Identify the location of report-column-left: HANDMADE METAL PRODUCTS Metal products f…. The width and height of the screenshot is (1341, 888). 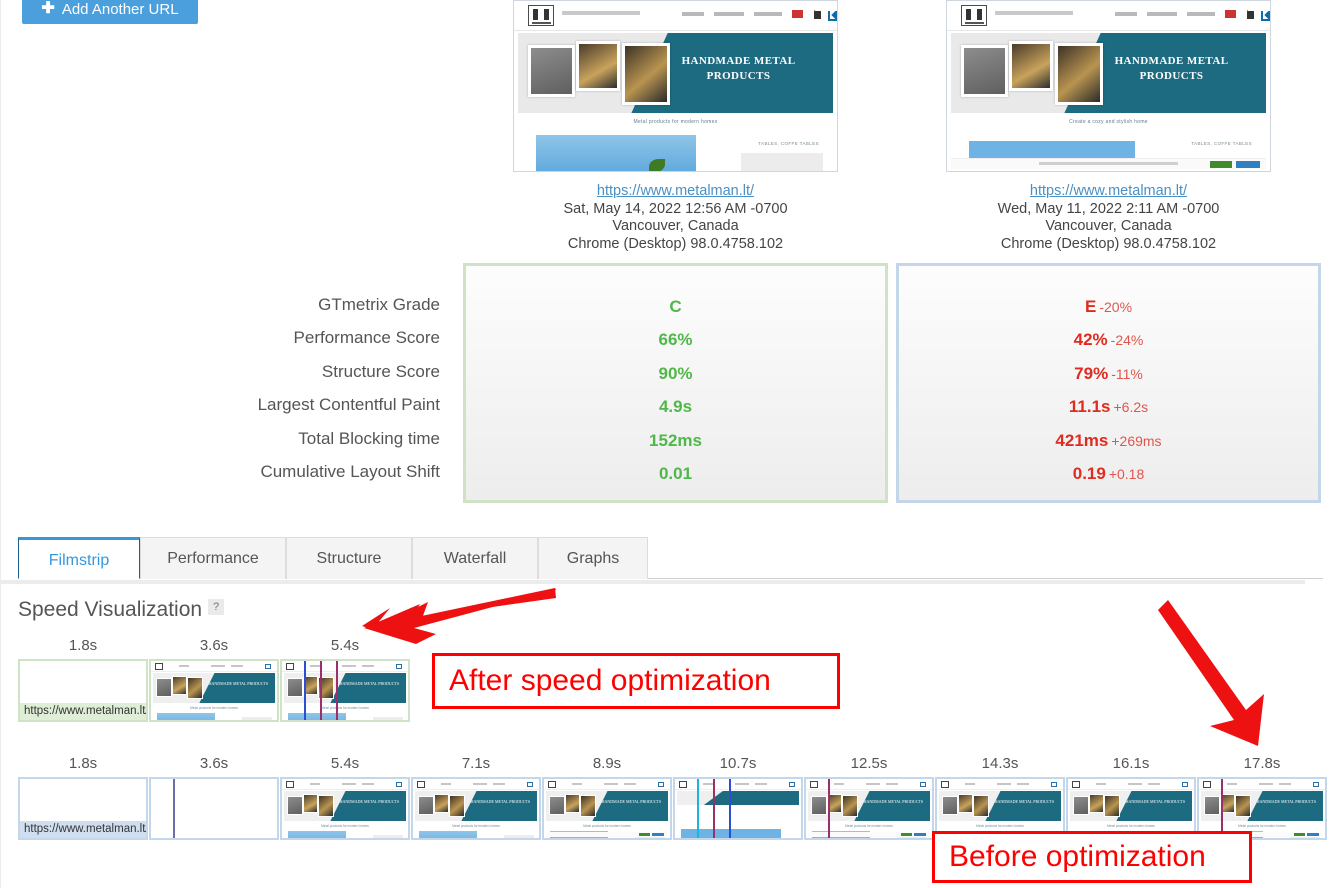
(675, 126).